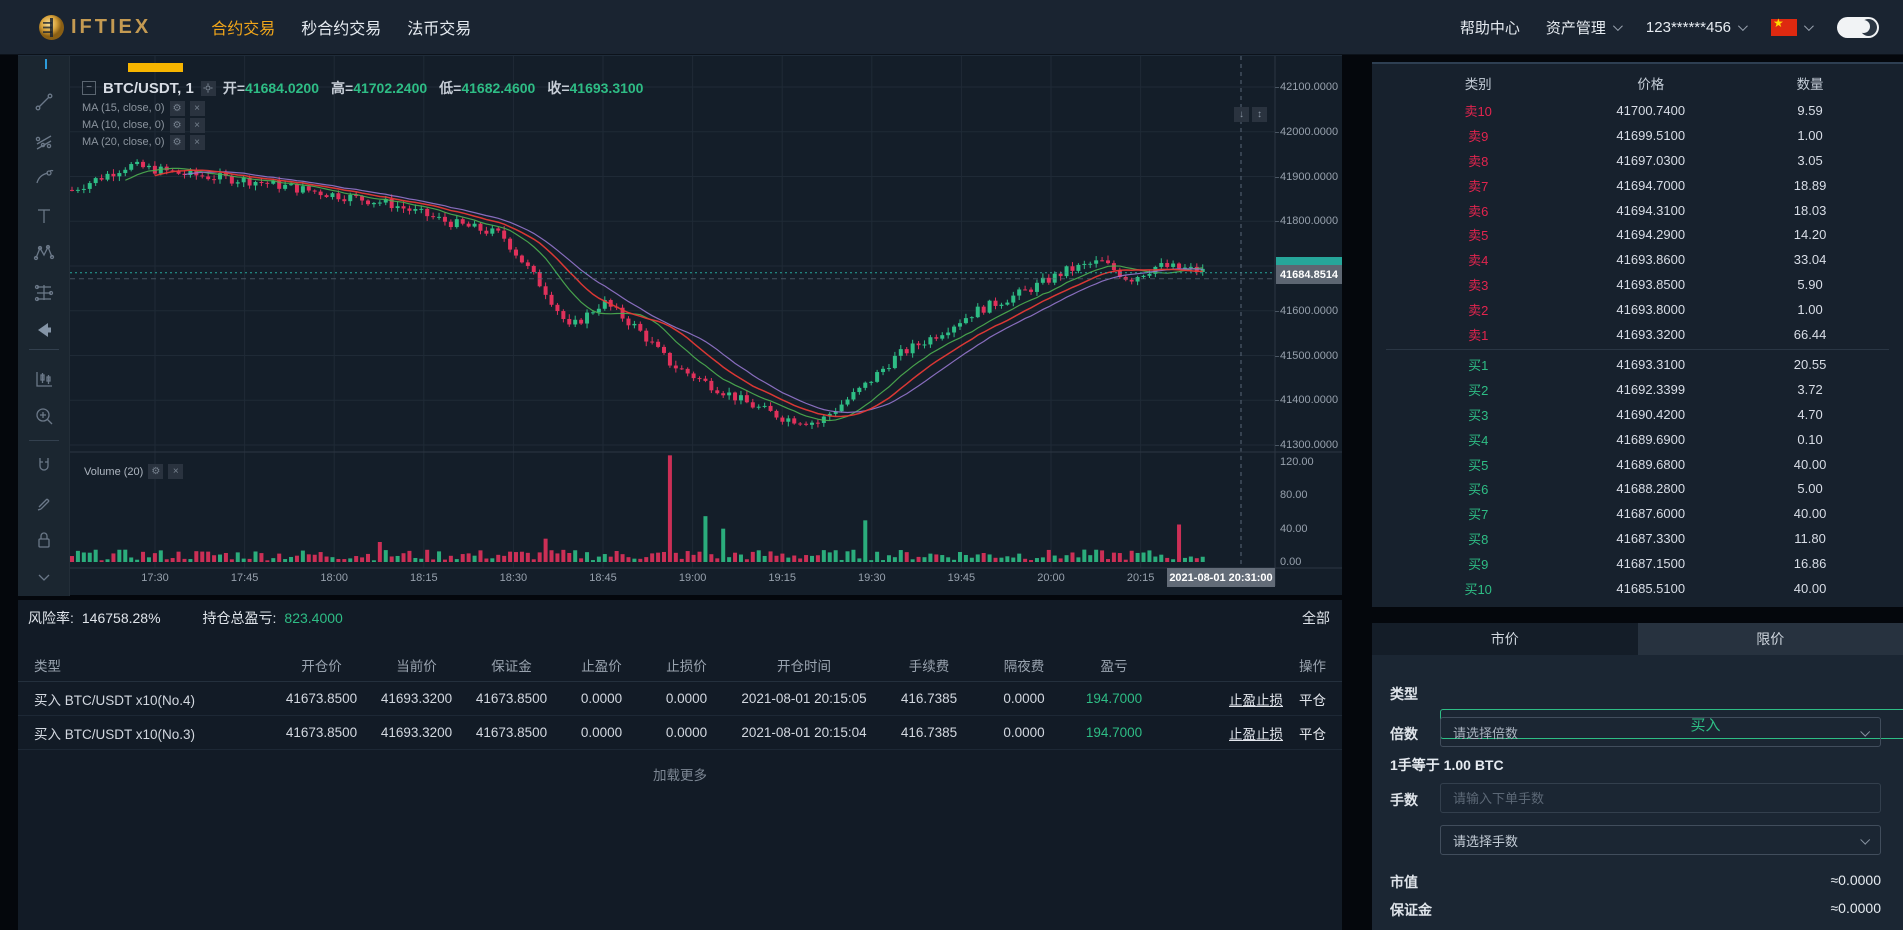 This screenshot has height=930, width=1903. What do you see at coordinates (1697, 27) in the screenshot?
I see `account-menu: 123******456` at bounding box center [1697, 27].